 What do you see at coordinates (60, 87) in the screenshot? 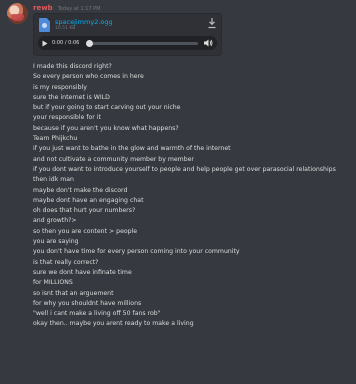
I see `message-line: is my responsibly` at bounding box center [60, 87].